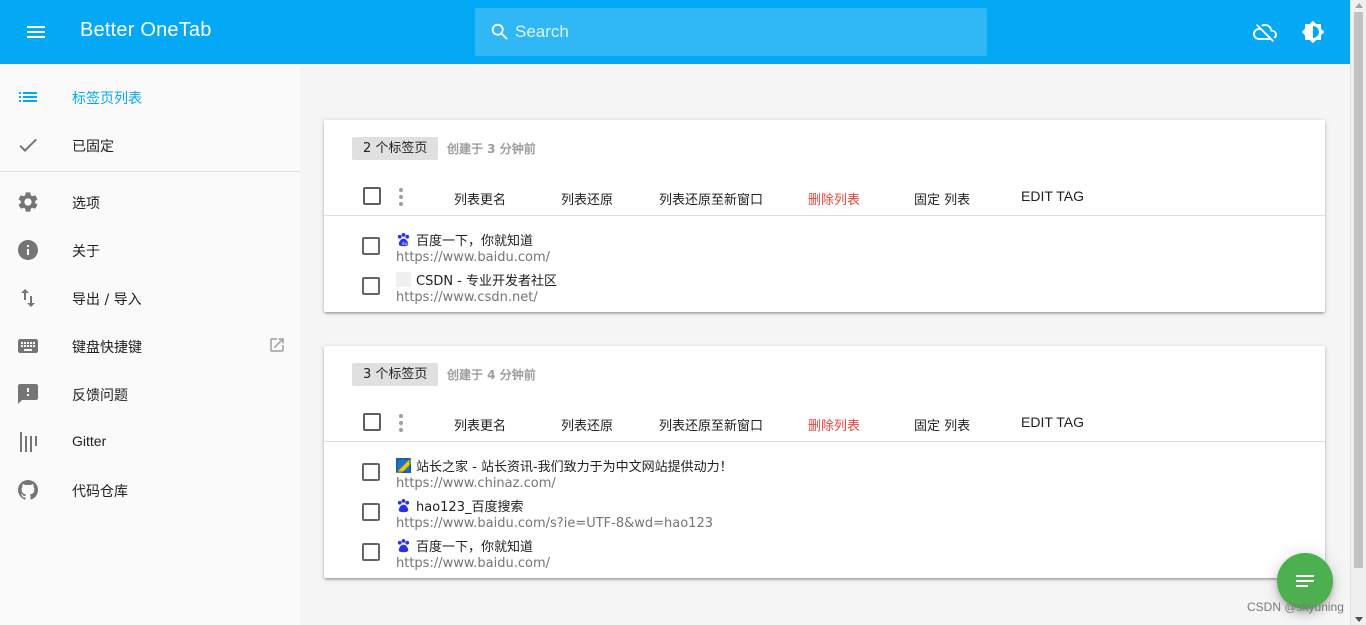  Describe the element at coordinates (405, 244) in the screenshot. I see `svg-text: du` at that location.